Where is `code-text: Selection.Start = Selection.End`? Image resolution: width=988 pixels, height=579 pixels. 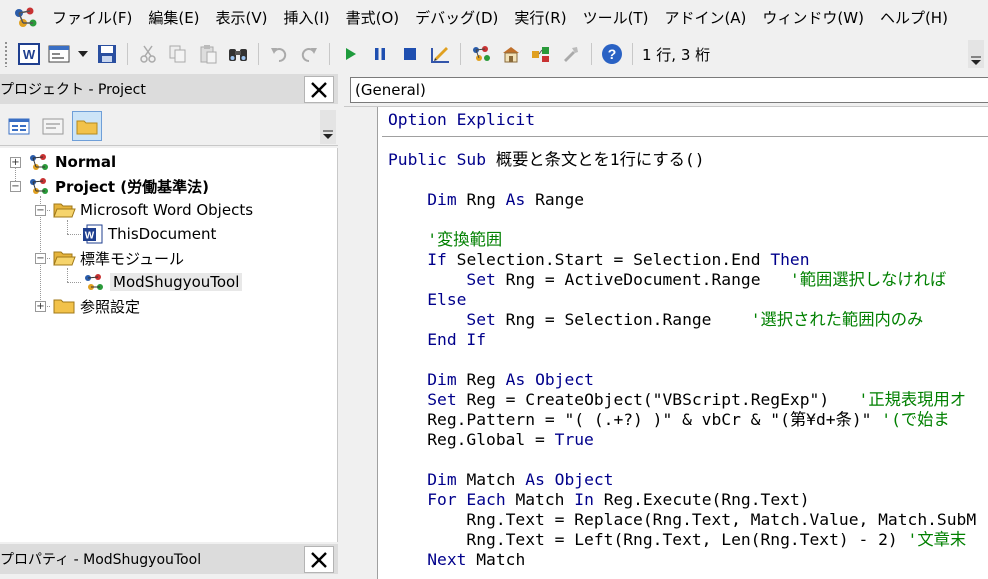 code-text: Selection.Start = Selection.End is located at coordinates (613, 259).